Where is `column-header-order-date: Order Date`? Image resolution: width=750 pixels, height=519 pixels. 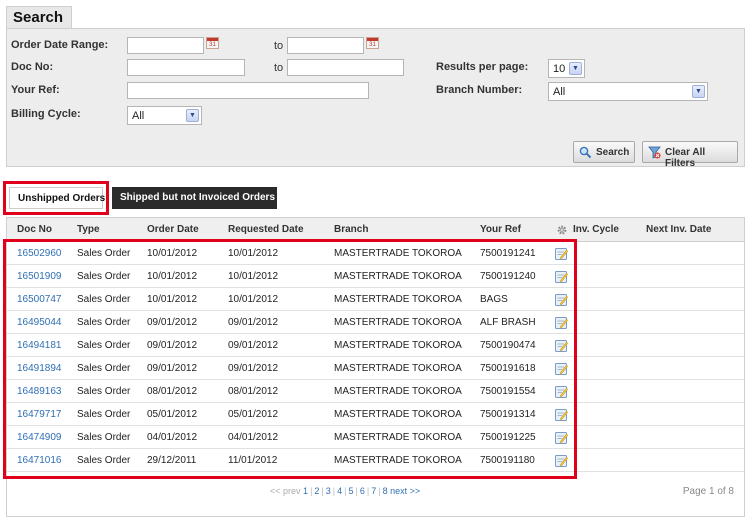
column-header-order-date: Order Date is located at coordinates (173, 229).